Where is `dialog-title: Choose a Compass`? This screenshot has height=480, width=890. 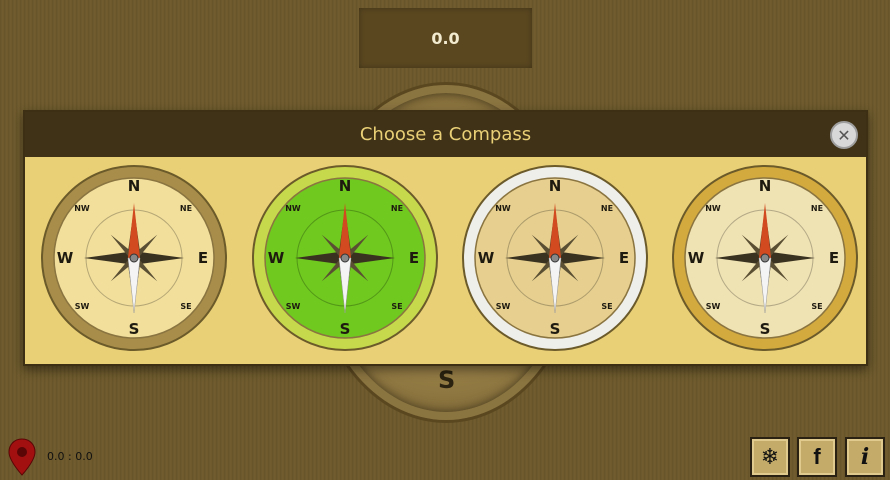 dialog-title: Choose a Compass is located at coordinates (445, 134).